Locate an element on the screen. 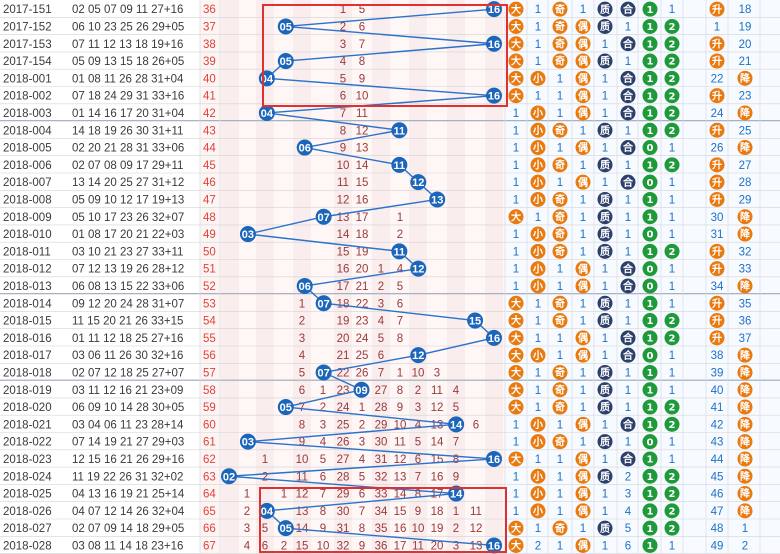 Image resolution: width=780 pixels, height=554 pixels. period-cell: 2017-151 is located at coordinates (27, 10).